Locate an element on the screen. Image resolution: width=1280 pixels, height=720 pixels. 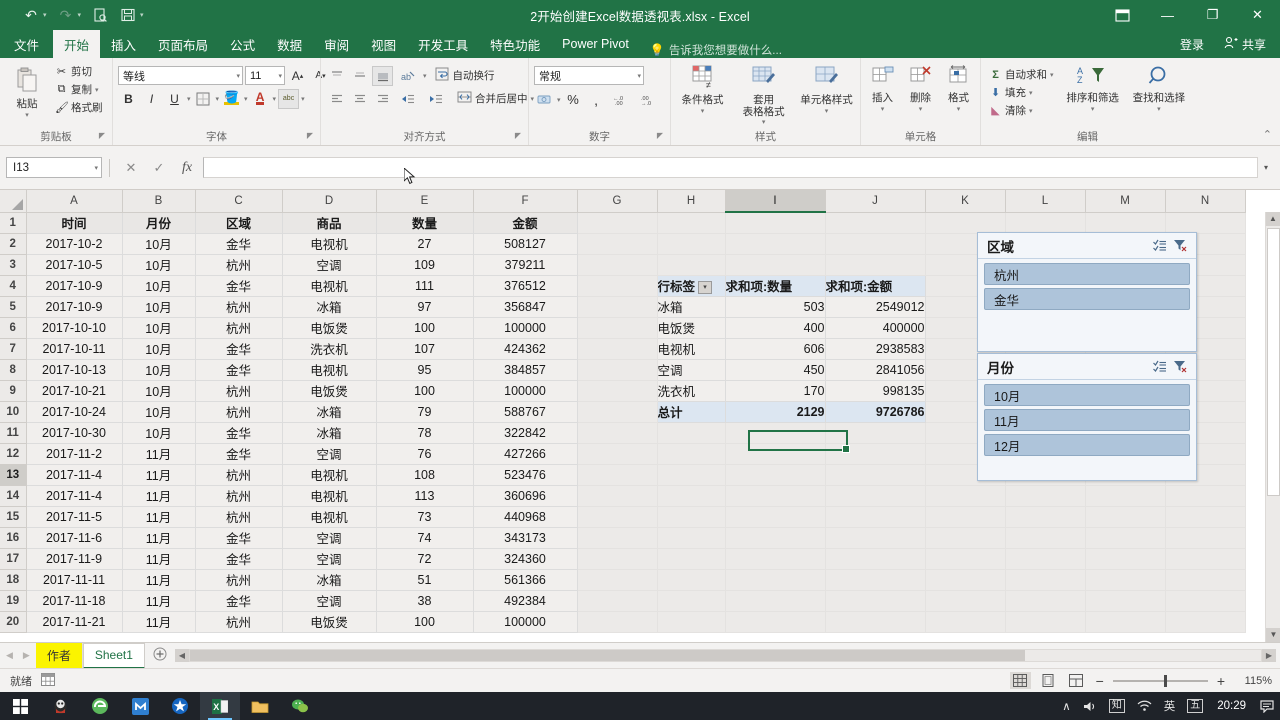
vertical-scrollbar: ▲ ▼ is located at coordinates (1272, 427).